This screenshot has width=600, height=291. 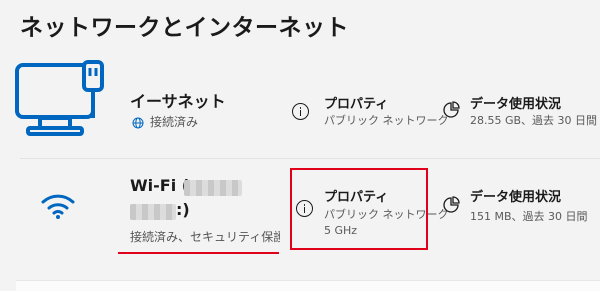 I want to click on wifi-name-suffix: :), so click(x=183, y=209).